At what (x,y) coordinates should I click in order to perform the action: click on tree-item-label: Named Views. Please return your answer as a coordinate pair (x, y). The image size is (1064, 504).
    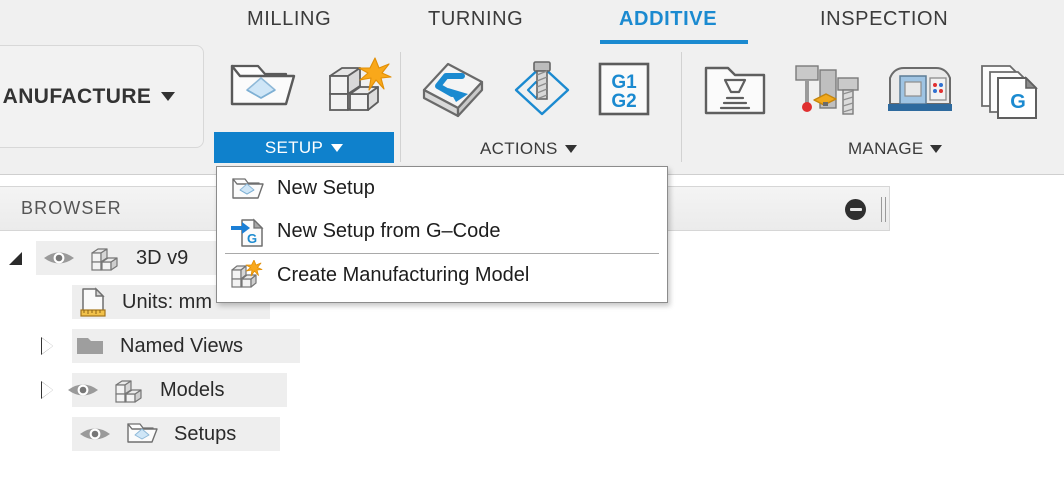
    Looking at the image, I should click on (182, 345).